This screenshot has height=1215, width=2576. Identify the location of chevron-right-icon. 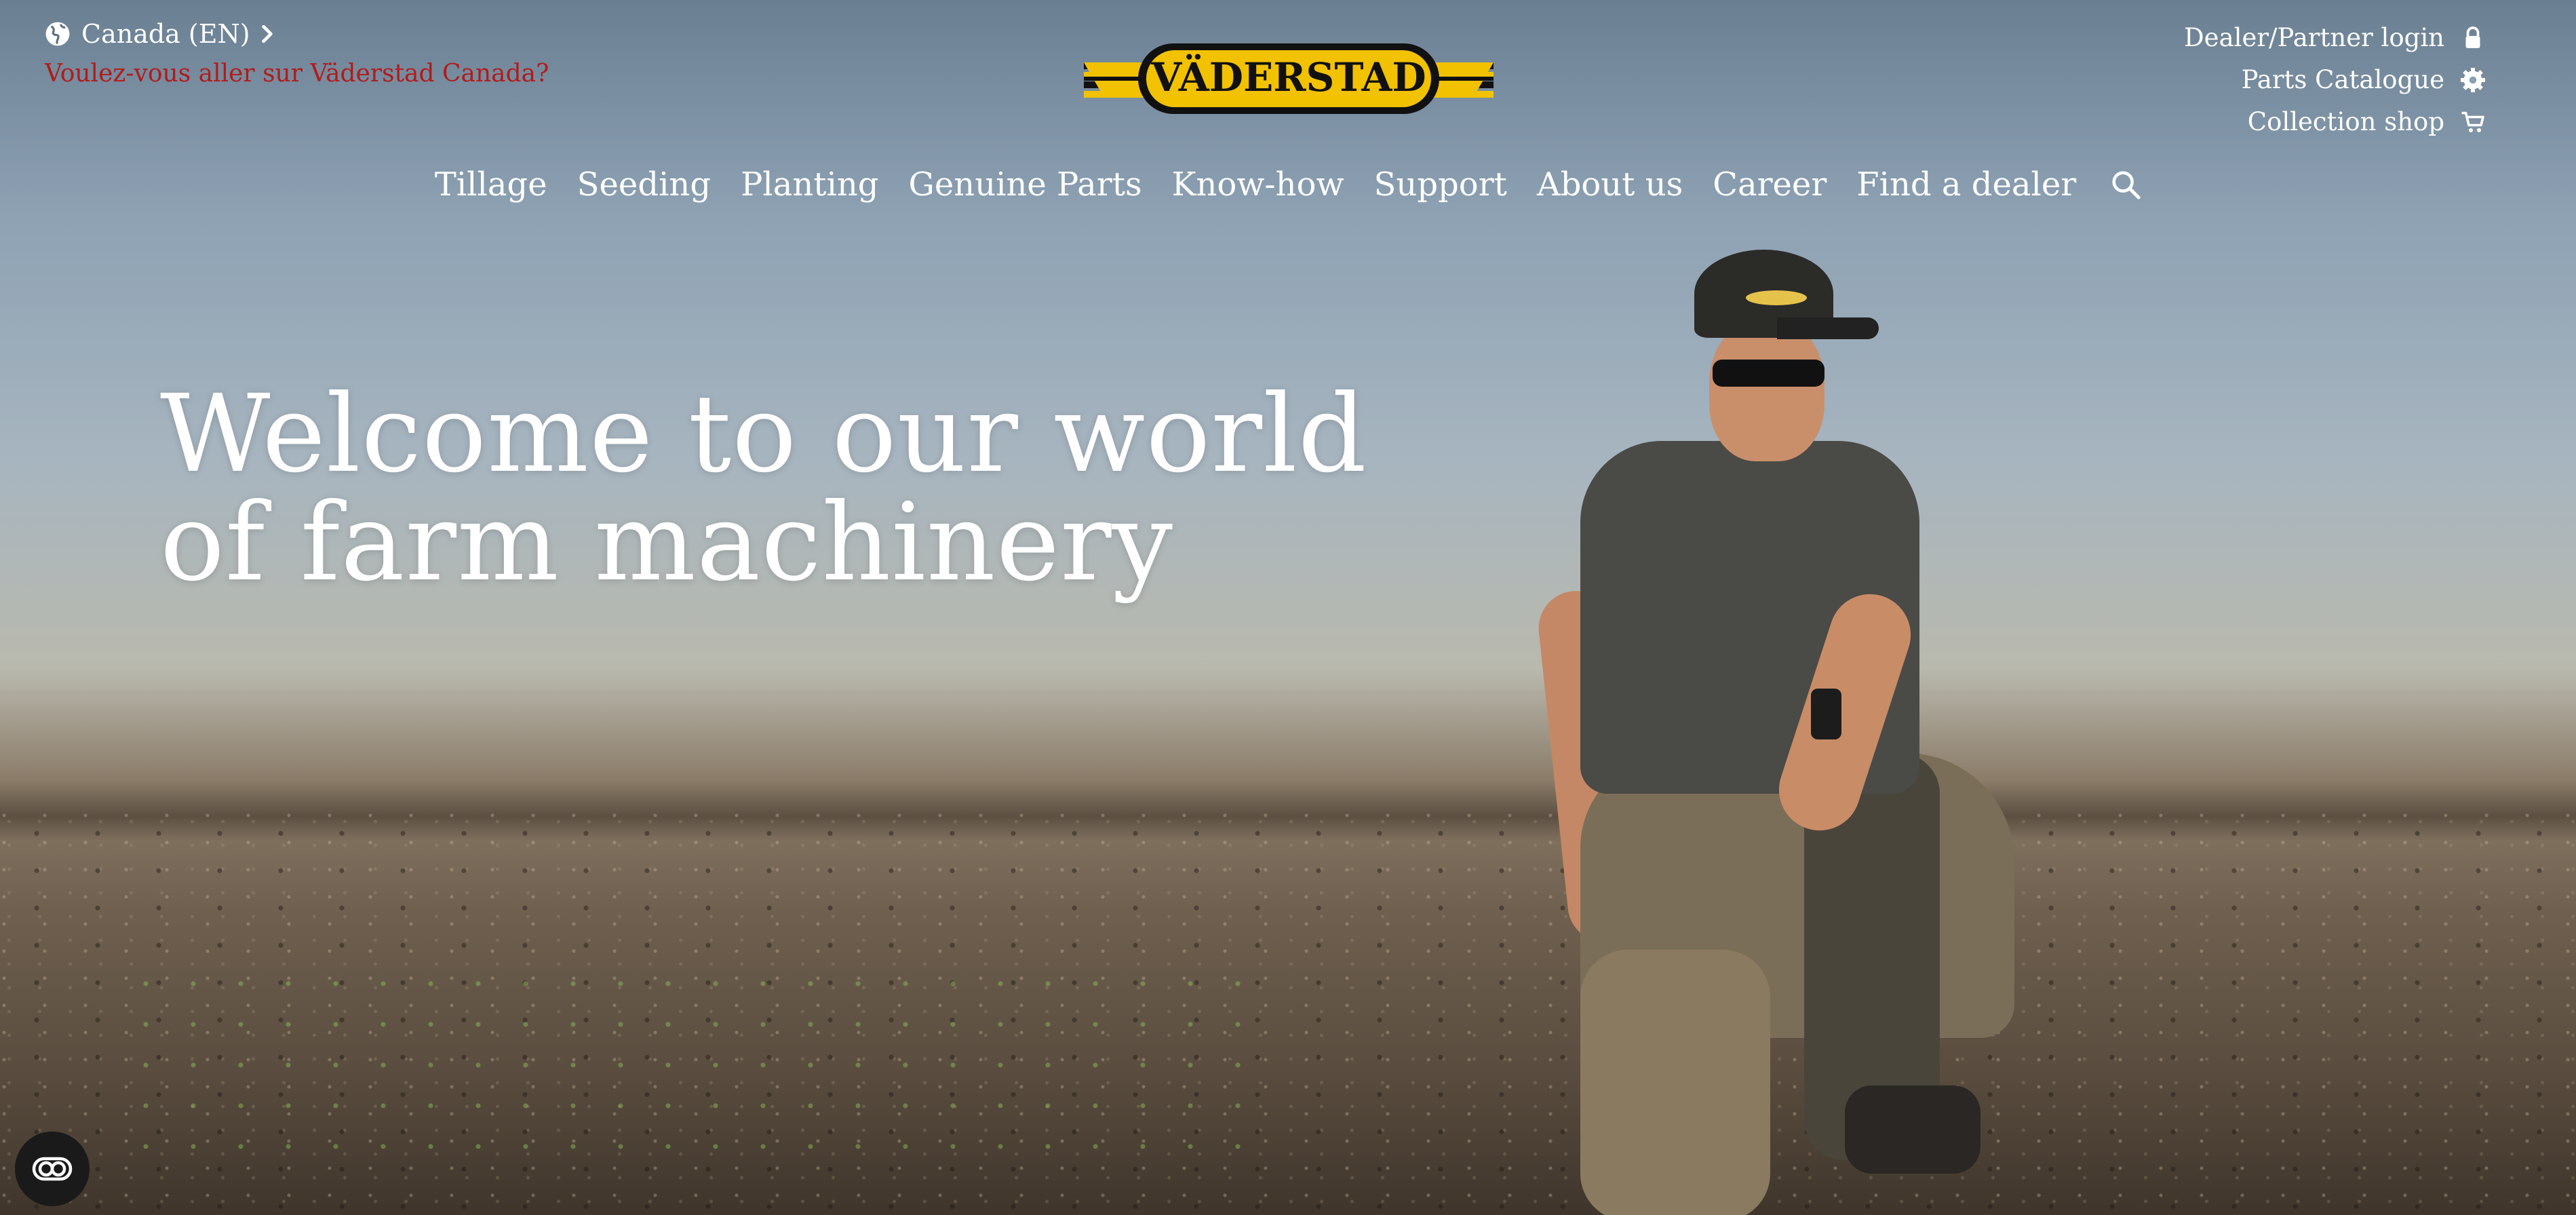
(267, 33).